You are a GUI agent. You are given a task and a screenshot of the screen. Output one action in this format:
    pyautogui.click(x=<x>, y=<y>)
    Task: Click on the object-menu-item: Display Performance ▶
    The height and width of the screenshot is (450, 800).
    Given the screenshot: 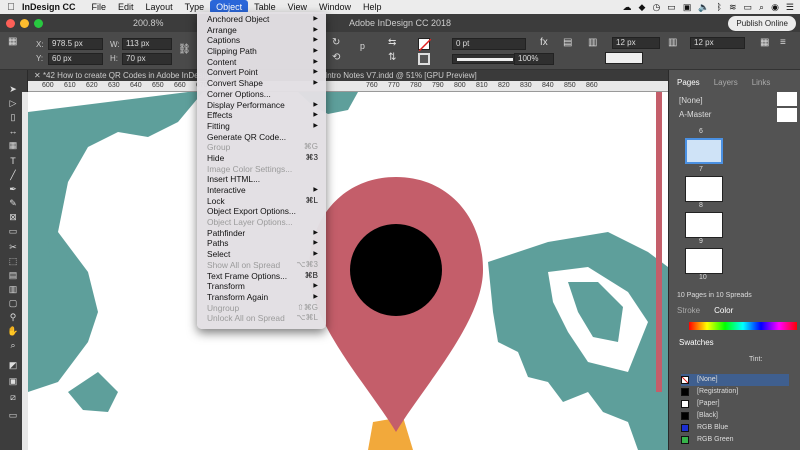 What is the action you would take?
    pyautogui.click(x=261, y=105)
    